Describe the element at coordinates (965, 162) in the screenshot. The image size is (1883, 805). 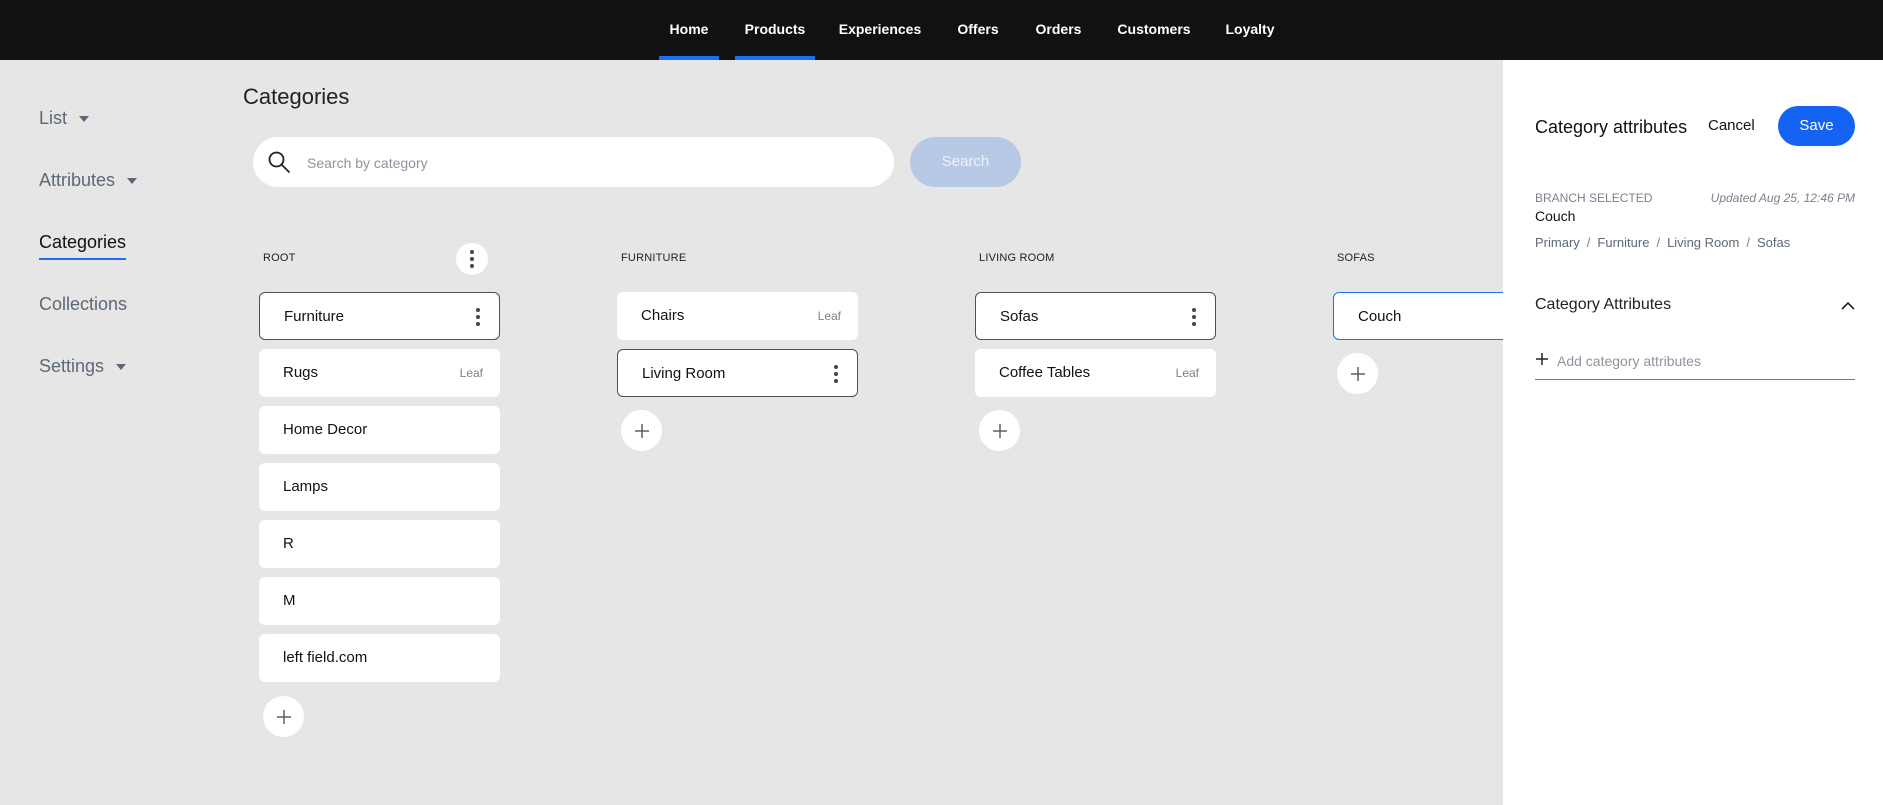
I see `search-button: Search` at that location.